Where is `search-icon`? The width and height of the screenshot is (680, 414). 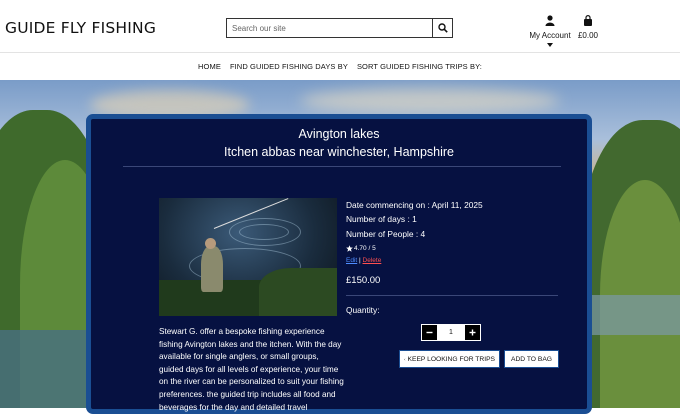 search-icon is located at coordinates (442, 28).